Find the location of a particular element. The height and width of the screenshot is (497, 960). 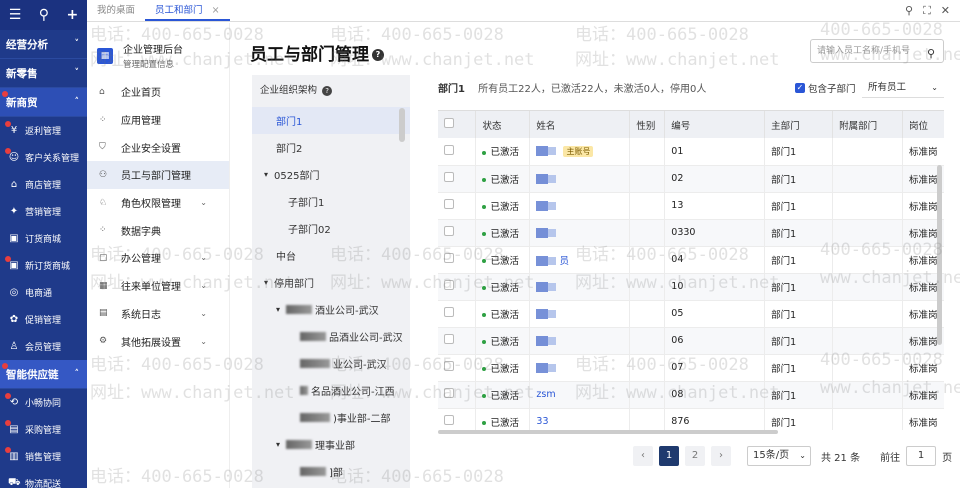

prev-page-button: ‹ is located at coordinates (643, 456).